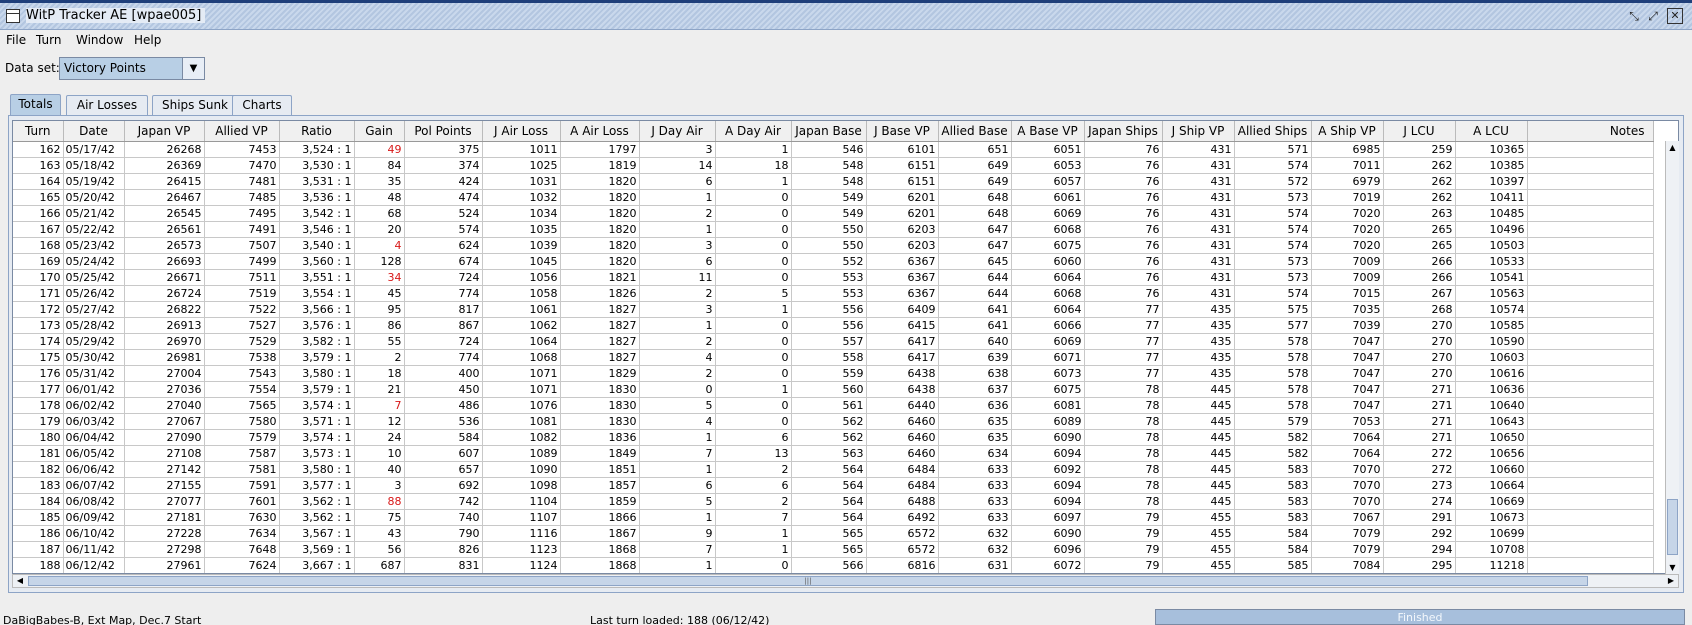  Describe the element at coordinates (1672, 358) in the screenshot. I see `vertical-scrollbar: ▲ ▼` at that location.